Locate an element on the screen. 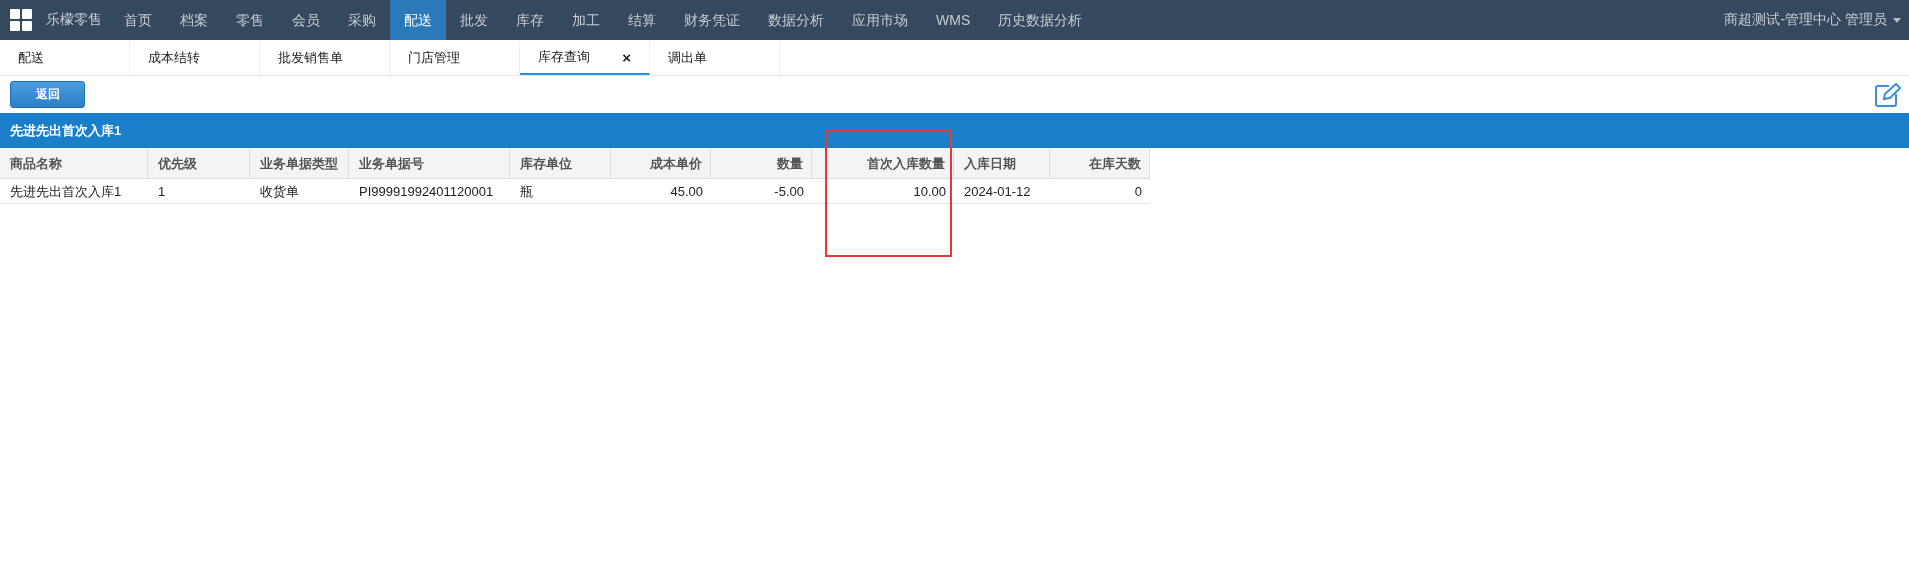  brand-name: 乐檬零售 is located at coordinates (74, 20).